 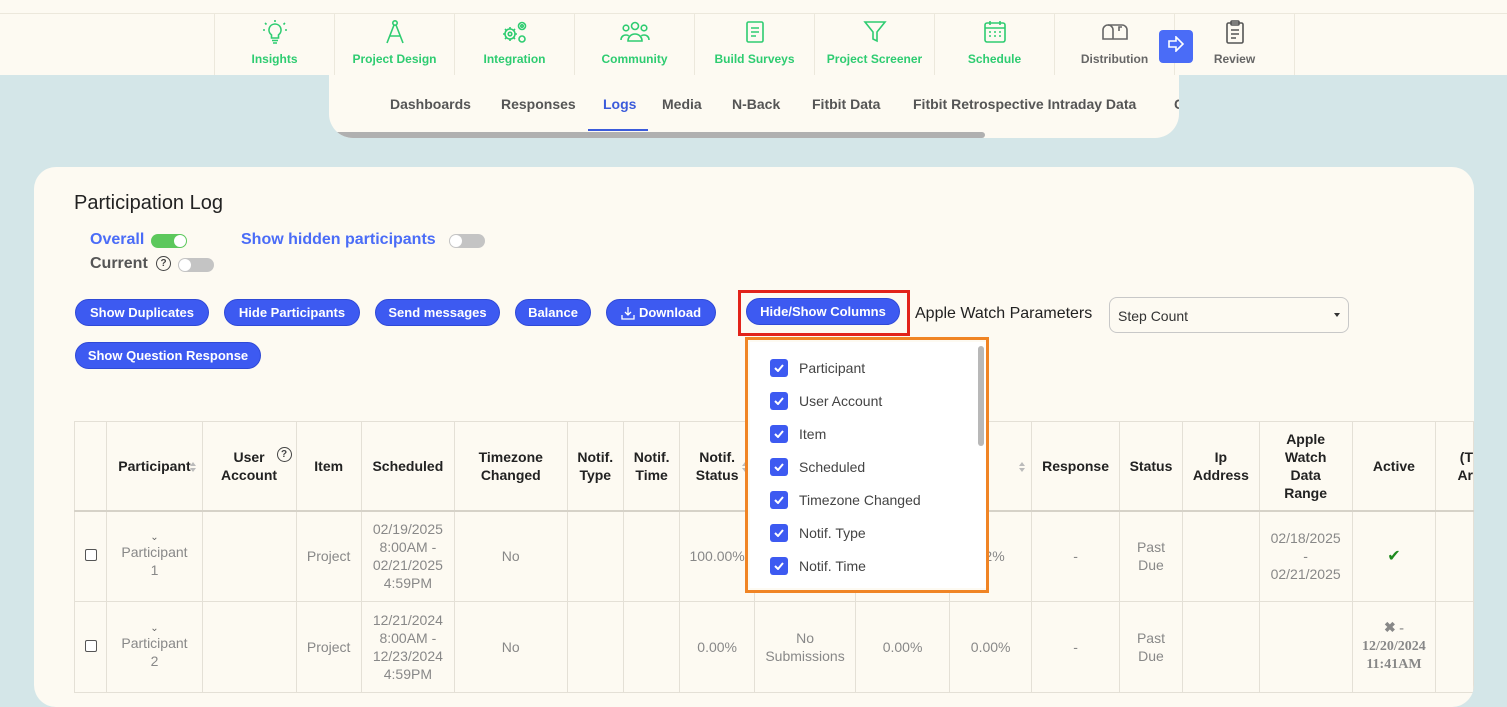 What do you see at coordinates (1305, 466) in the screenshot?
I see `header-apple-watch-range: Apple Watch Data Range` at bounding box center [1305, 466].